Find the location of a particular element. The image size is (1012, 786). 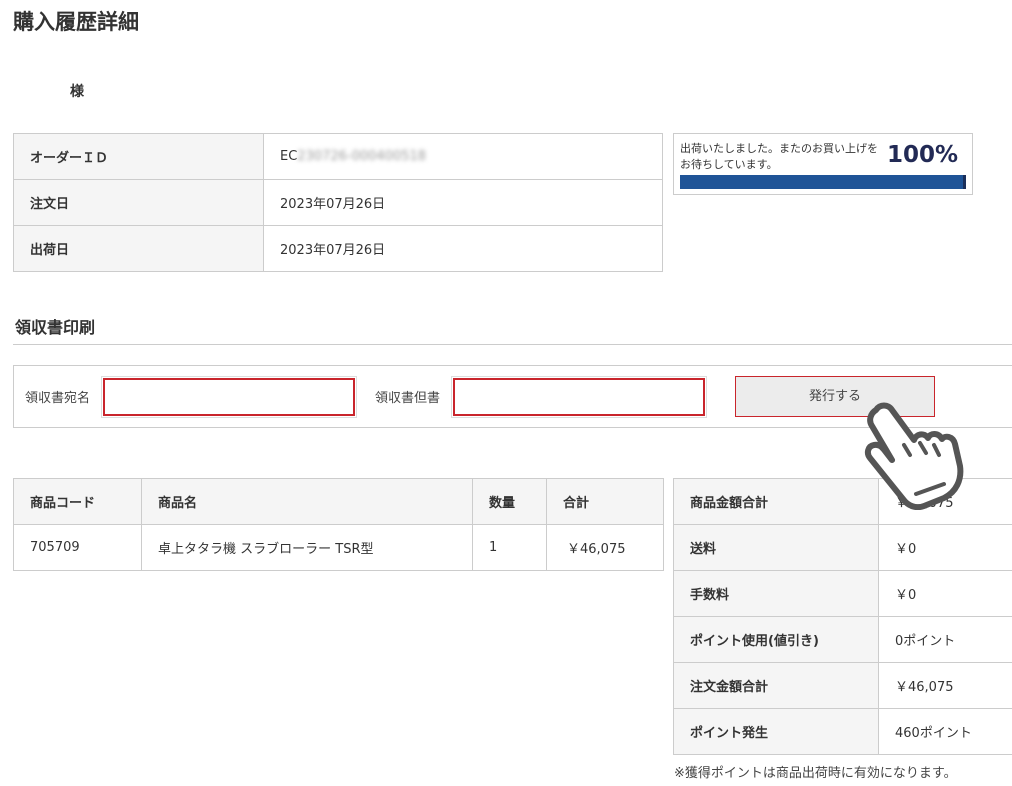

shipping-progress-bar is located at coordinates (823, 182).